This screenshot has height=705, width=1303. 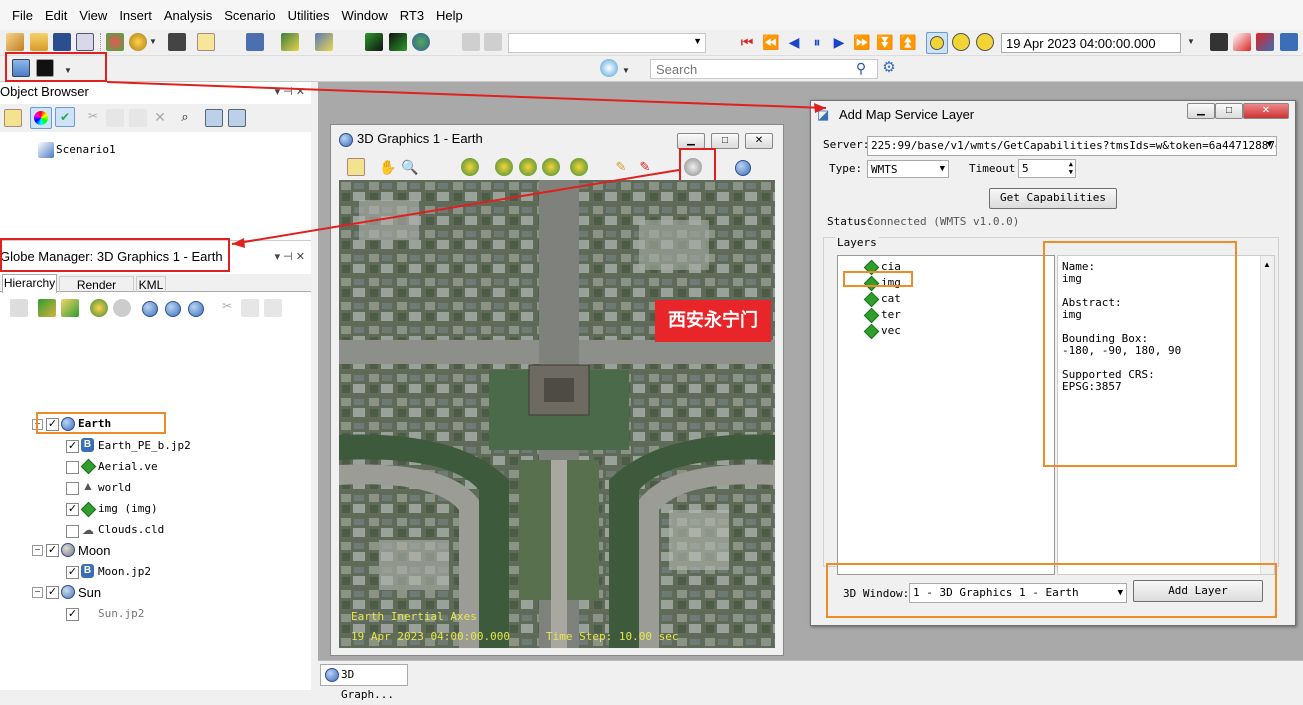 I want to click on pan-hand-icon: ✋, so click(x=388, y=167).